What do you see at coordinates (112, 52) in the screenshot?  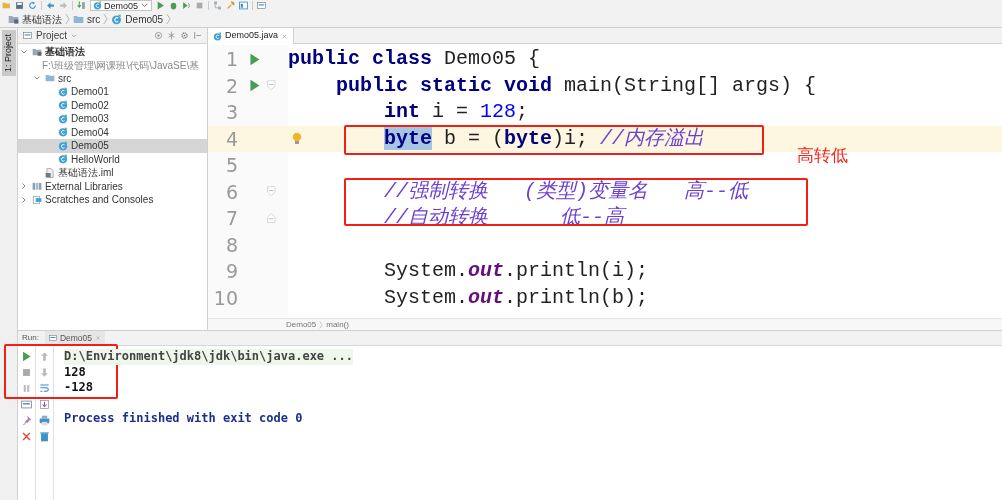 I see `tree-item: 基础语法` at bounding box center [112, 52].